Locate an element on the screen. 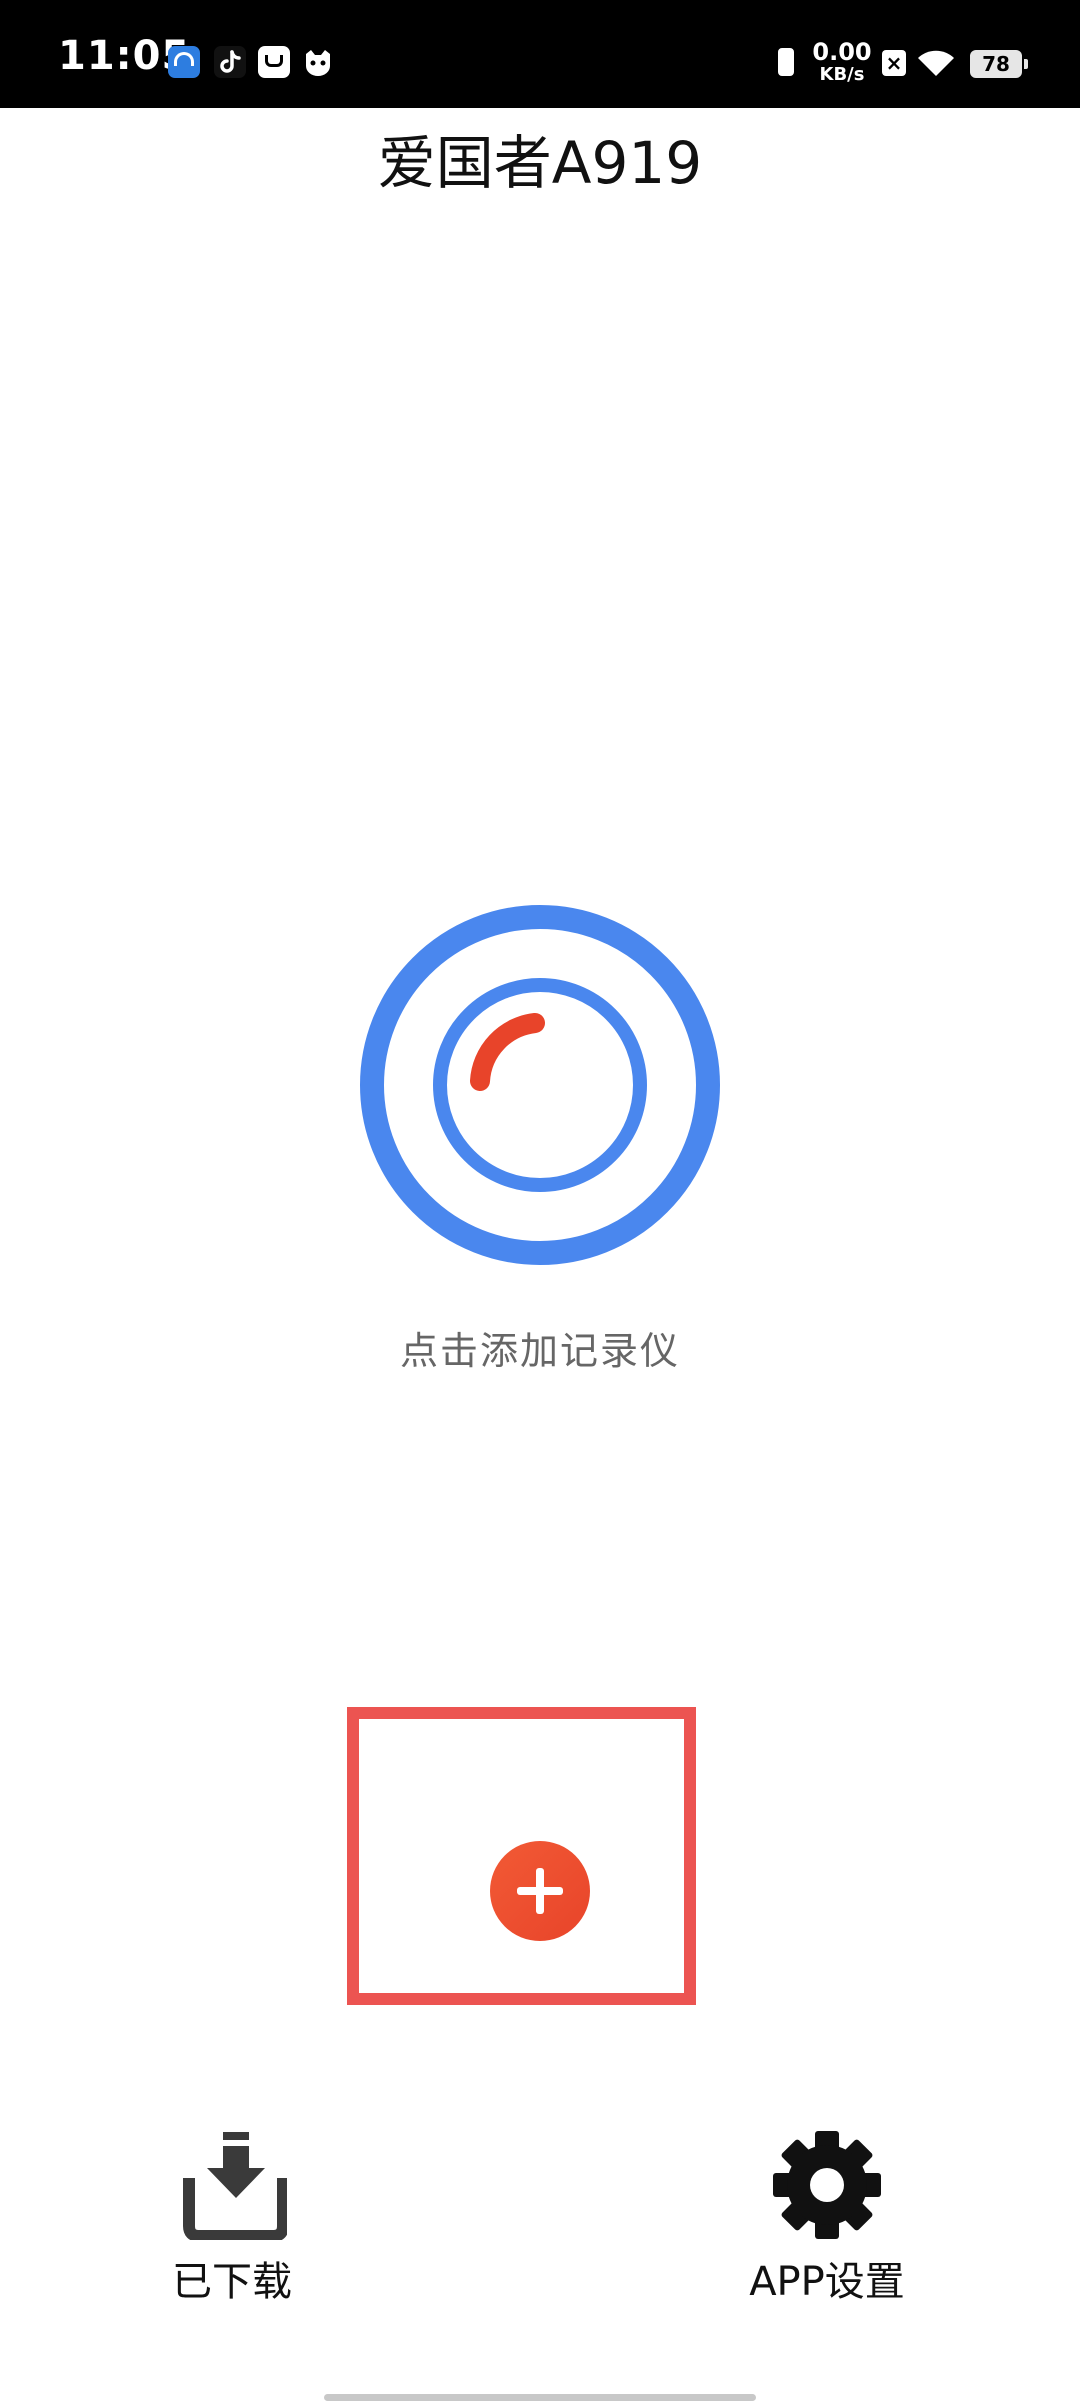 The image size is (1080, 2408). add-recorder-button is located at coordinates (540, 1891).